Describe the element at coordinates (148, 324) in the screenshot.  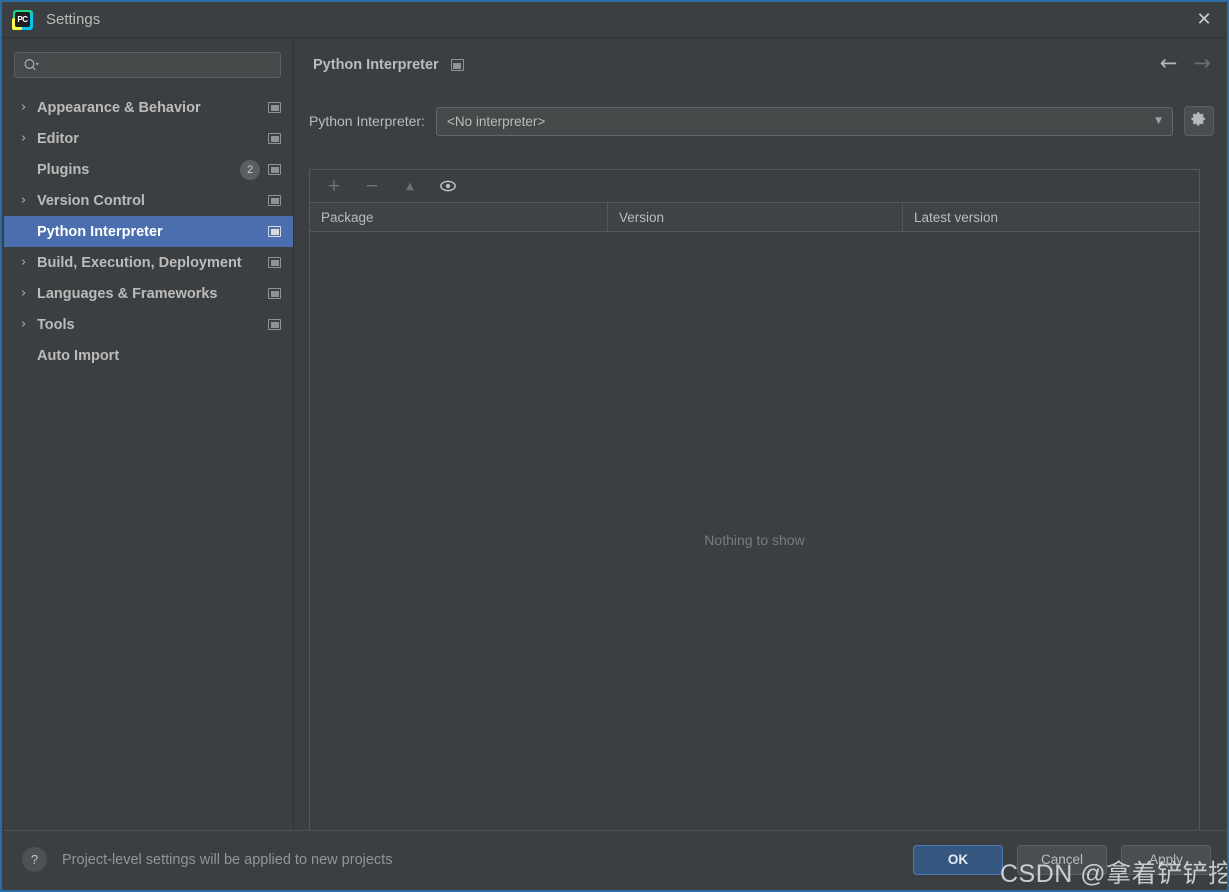
I see `sidebar-item-tools: › Tools` at that location.